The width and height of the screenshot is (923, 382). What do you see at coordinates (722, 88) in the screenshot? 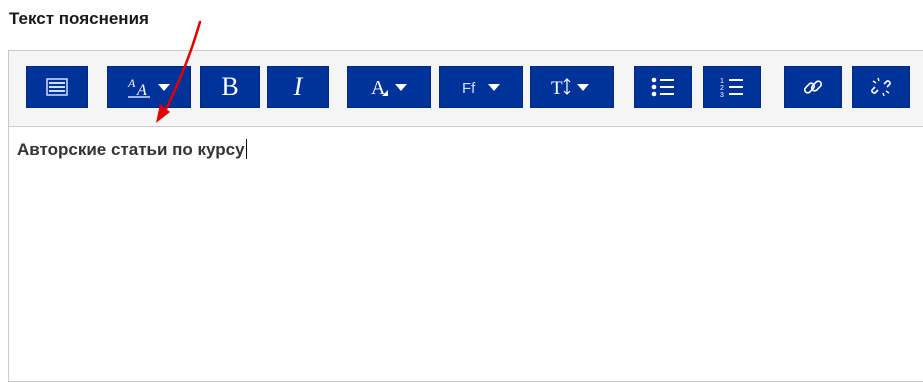
I see `svg-text: 2` at bounding box center [722, 88].